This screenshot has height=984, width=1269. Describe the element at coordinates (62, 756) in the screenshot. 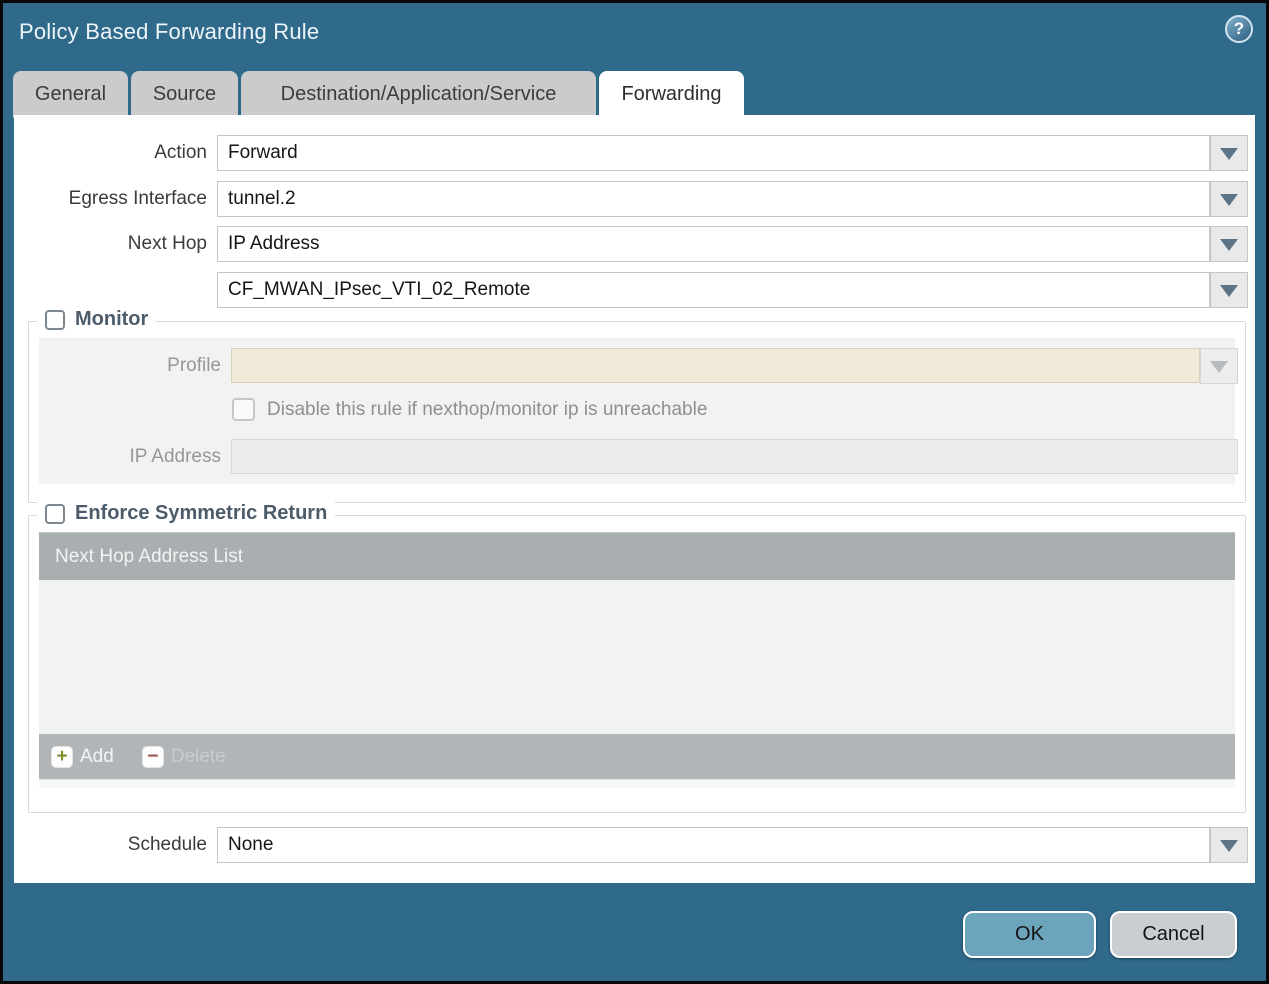

I see `plus-icon: +` at that location.